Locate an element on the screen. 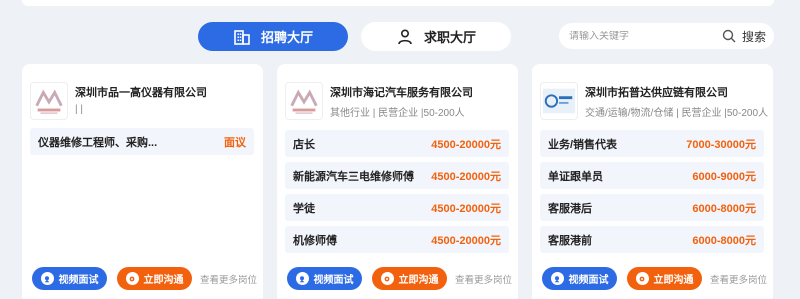 This screenshot has height=299, width=800. job-row: 客服港前 6000-8000元 is located at coordinates (652, 239).